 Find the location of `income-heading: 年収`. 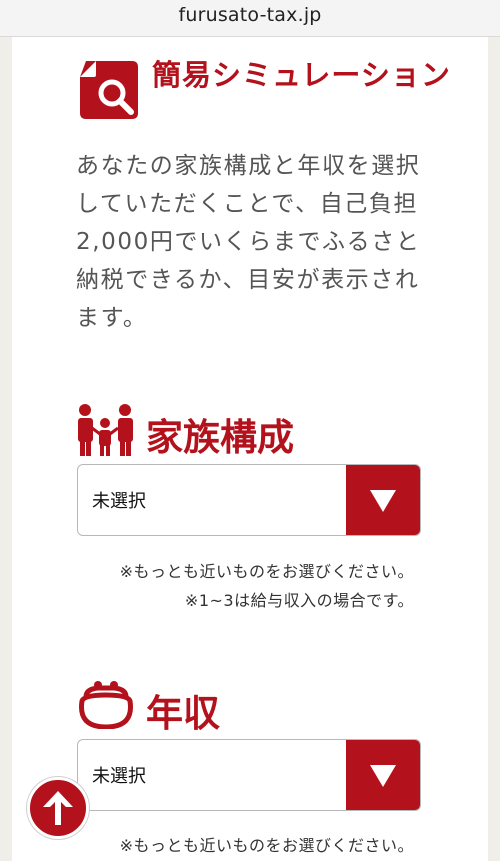

income-heading: 年収 is located at coordinates (183, 713).